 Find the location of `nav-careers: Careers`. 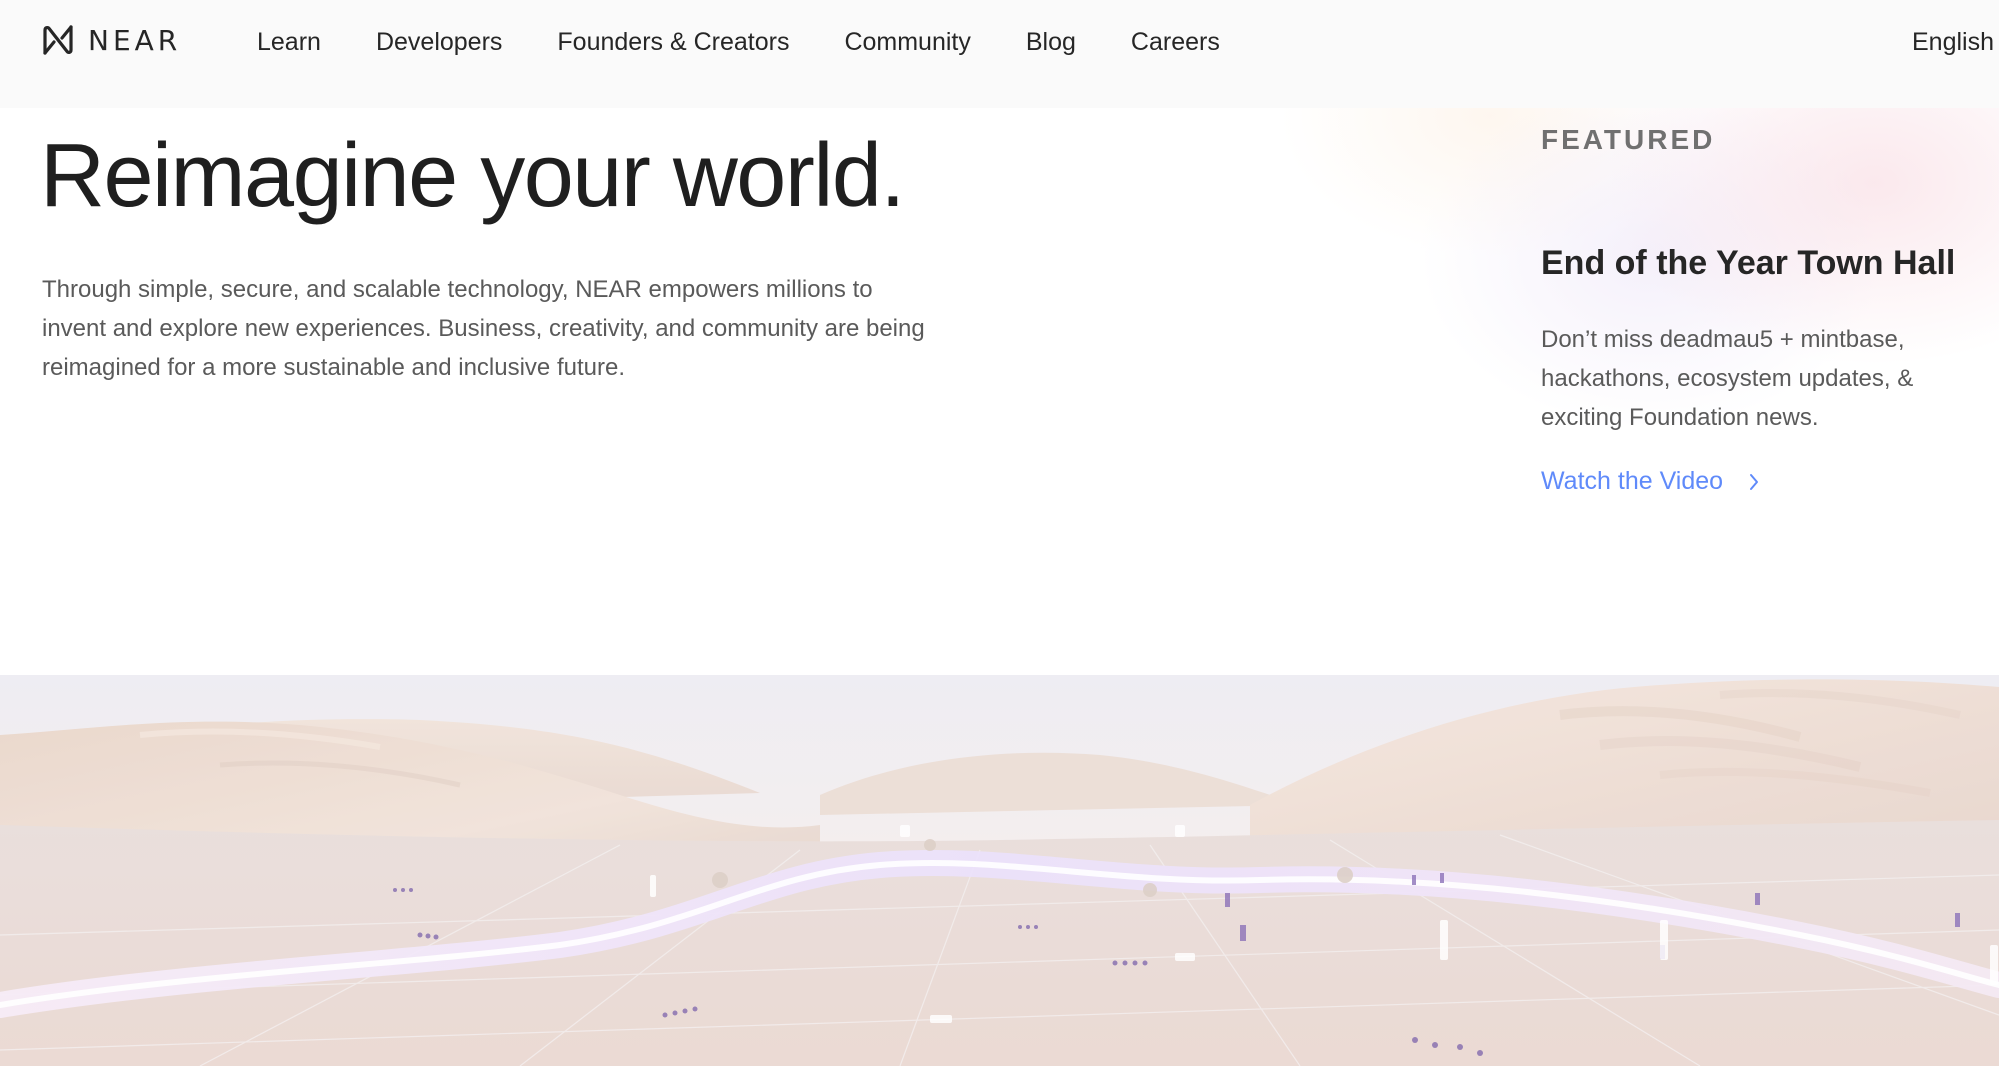

nav-careers: Careers is located at coordinates (1175, 42).